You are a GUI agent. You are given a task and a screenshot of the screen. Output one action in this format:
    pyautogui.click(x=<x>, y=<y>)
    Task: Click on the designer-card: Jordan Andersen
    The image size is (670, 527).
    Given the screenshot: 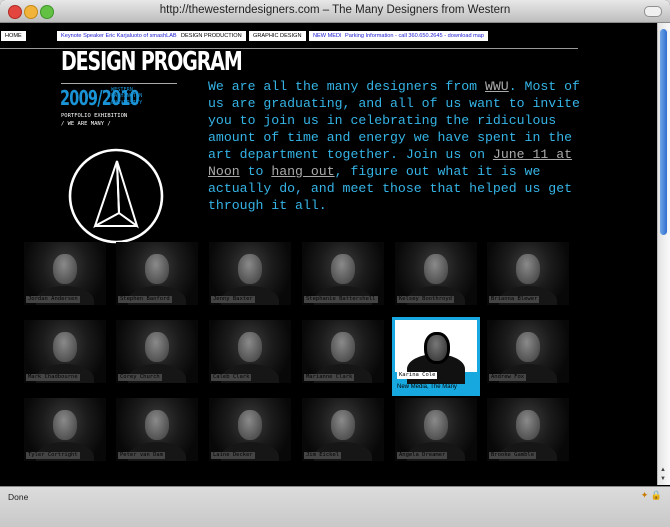 What is the action you would take?
    pyautogui.click(x=65, y=273)
    